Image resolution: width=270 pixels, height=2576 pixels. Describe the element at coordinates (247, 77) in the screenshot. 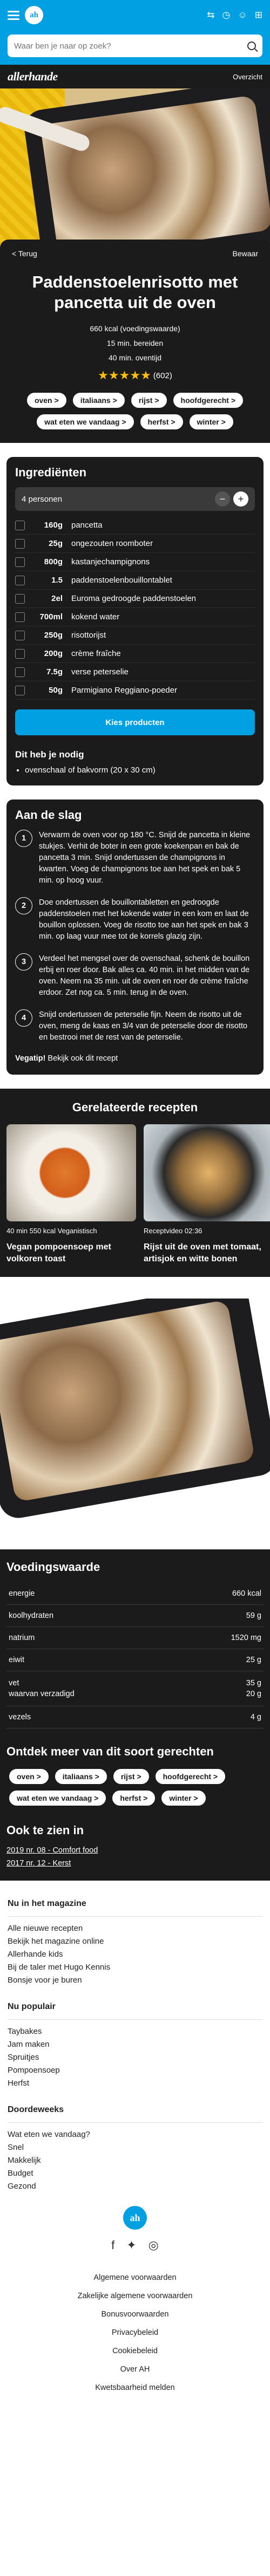

I see `overview-link: Overzicht` at that location.